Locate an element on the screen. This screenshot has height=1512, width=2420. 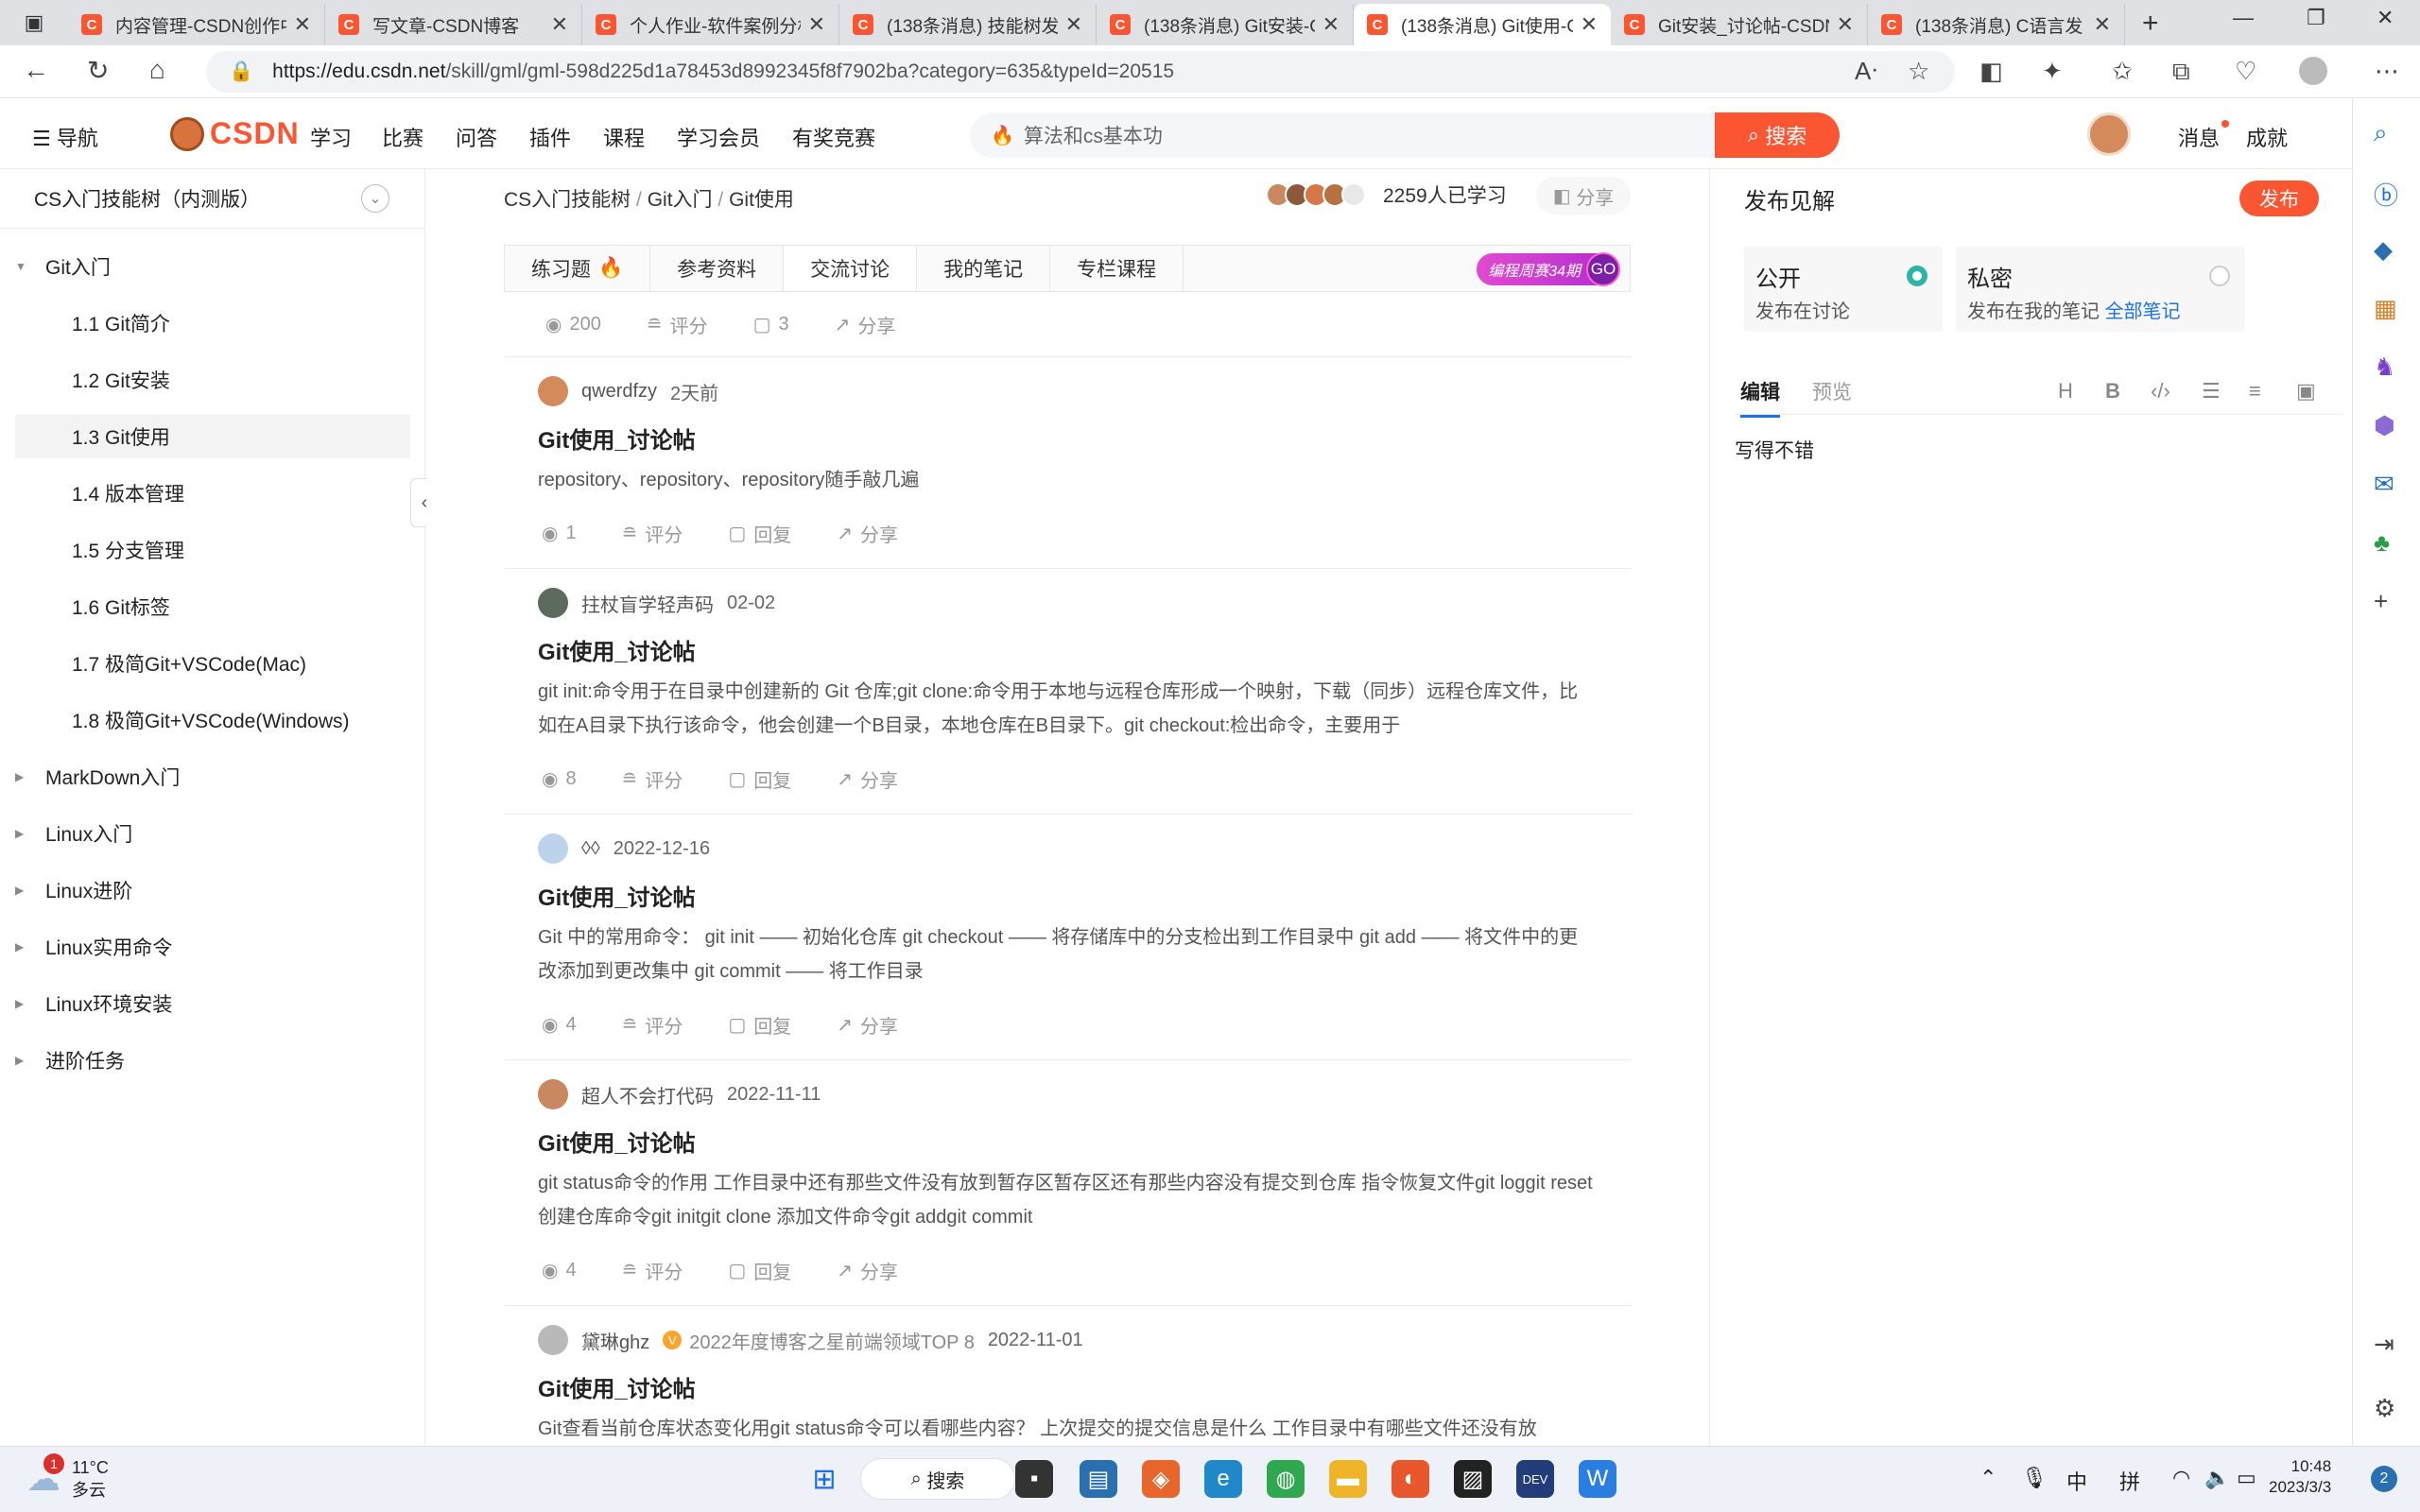
tree-item: 1.8 极简Git+VSCode(Windows) is located at coordinates (212, 720).